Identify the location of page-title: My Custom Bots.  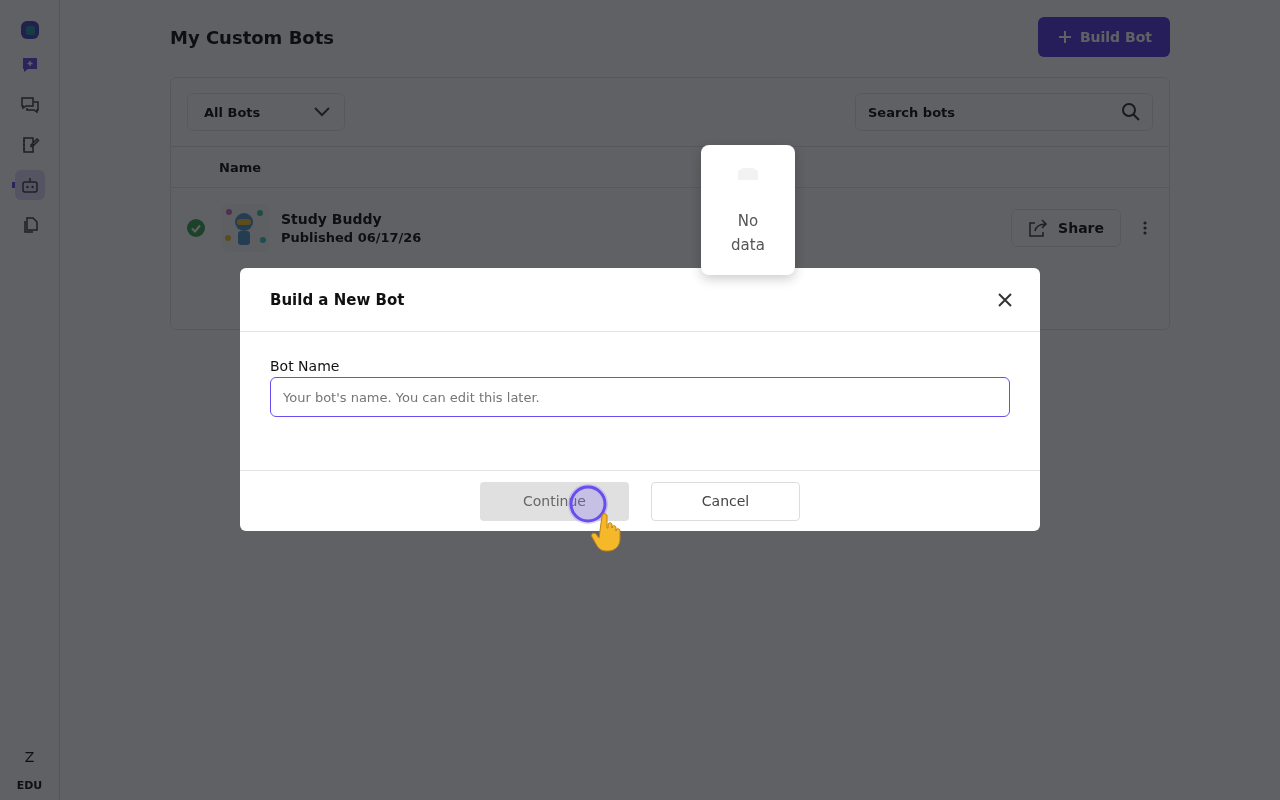
(252, 37).